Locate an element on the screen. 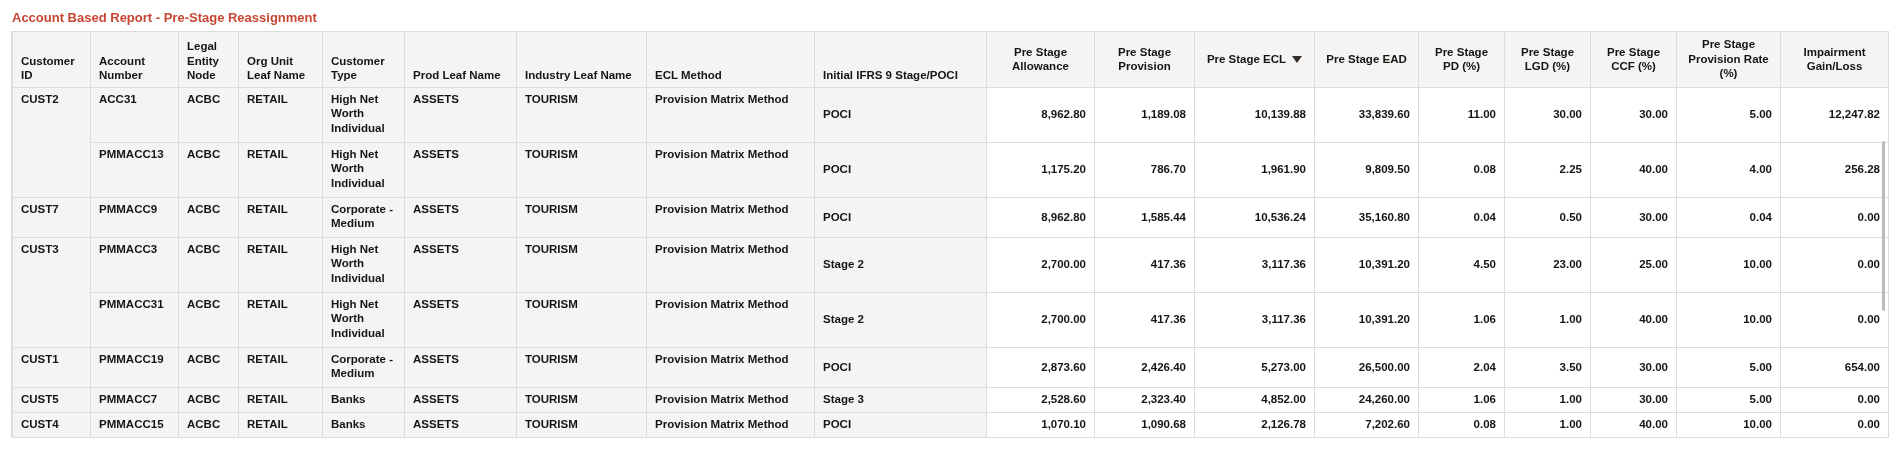  table-cell: 35,160.80 is located at coordinates (1366, 217).